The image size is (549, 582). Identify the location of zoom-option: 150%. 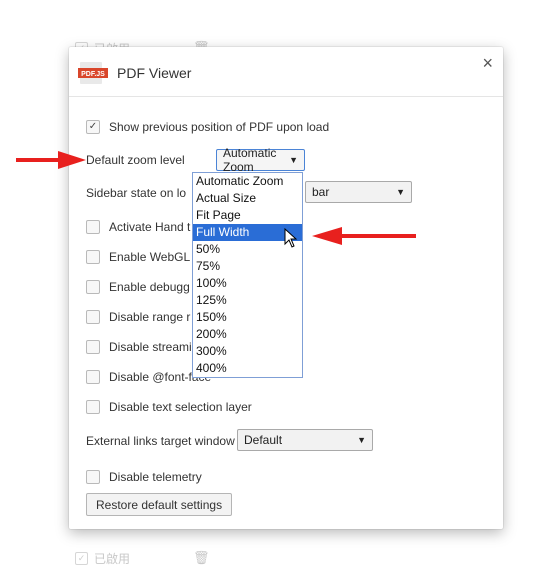
(247, 317).